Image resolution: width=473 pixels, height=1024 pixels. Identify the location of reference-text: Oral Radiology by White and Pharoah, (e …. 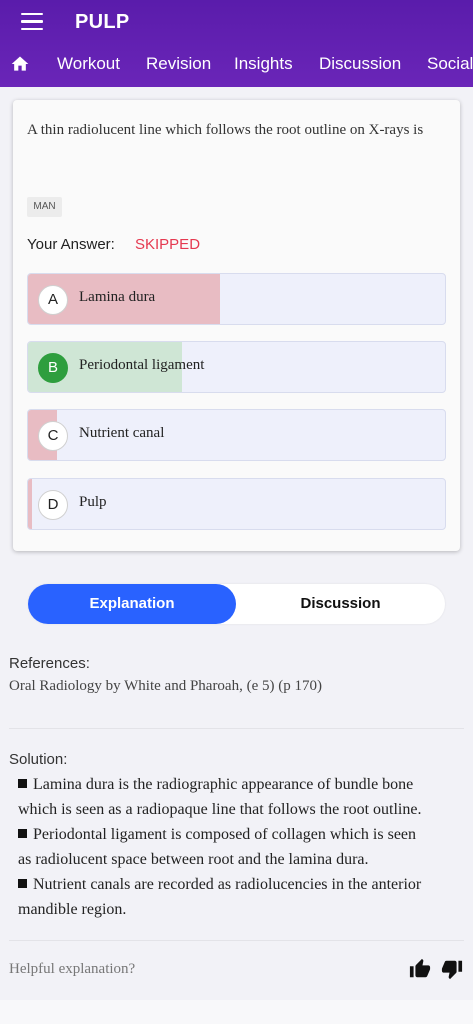
(165, 686).